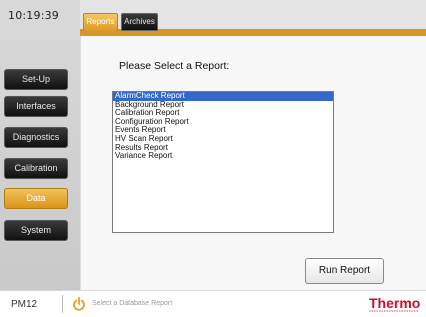 The width and height of the screenshot is (426, 317). What do you see at coordinates (36, 198) in the screenshot?
I see `nav-data-button: Data` at bounding box center [36, 198].